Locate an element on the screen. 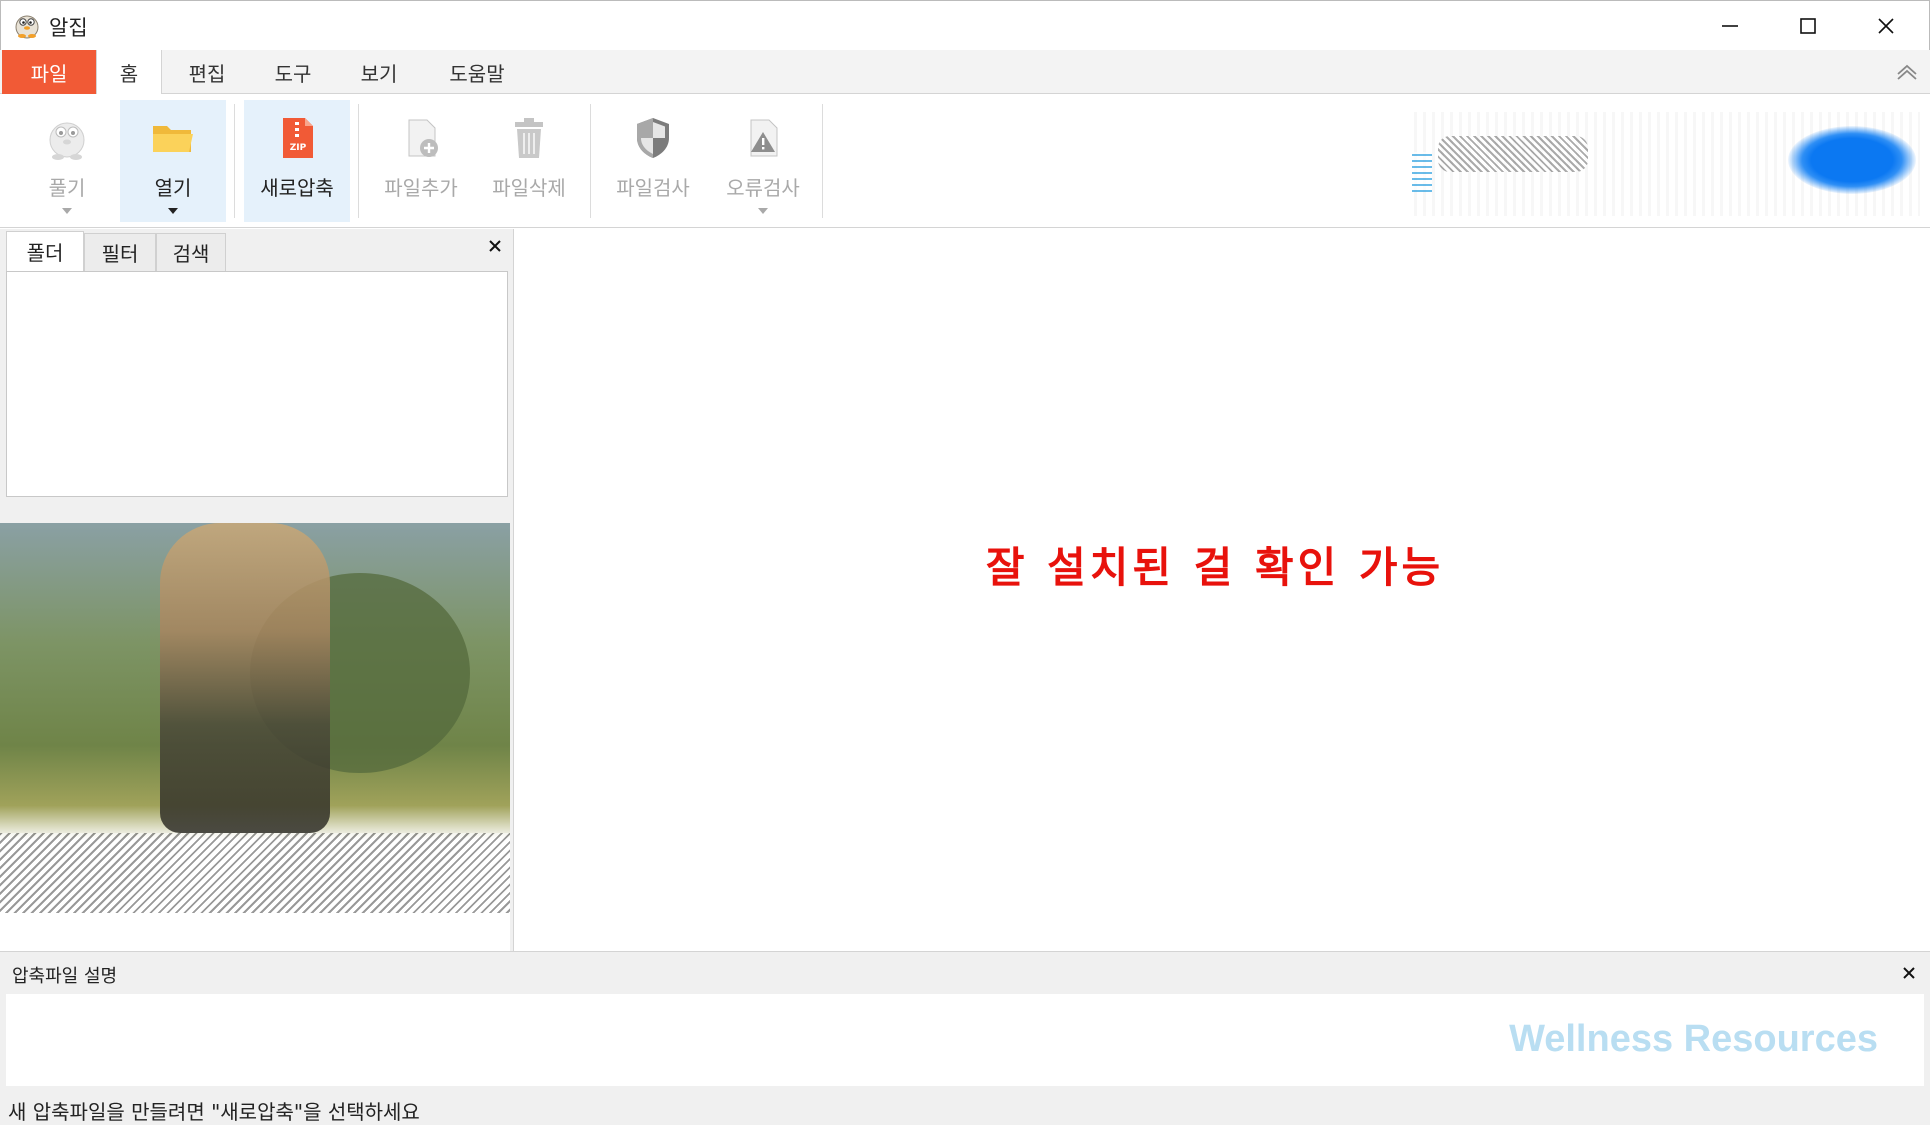 This screenshot has height=1125, width=1930. error-check-button: 오류검사 is located at coordinates (763, 161).